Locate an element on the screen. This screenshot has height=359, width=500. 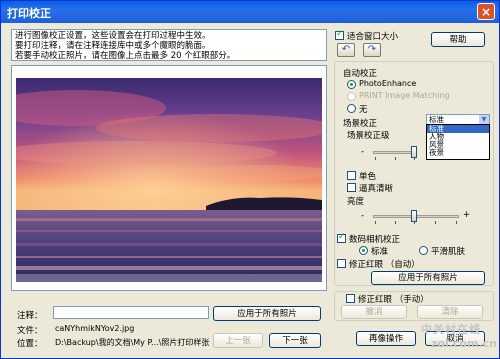
location-path: D:\Backup\我的文档\My P...\照片打印样张 is located at coordinates (132, 342).